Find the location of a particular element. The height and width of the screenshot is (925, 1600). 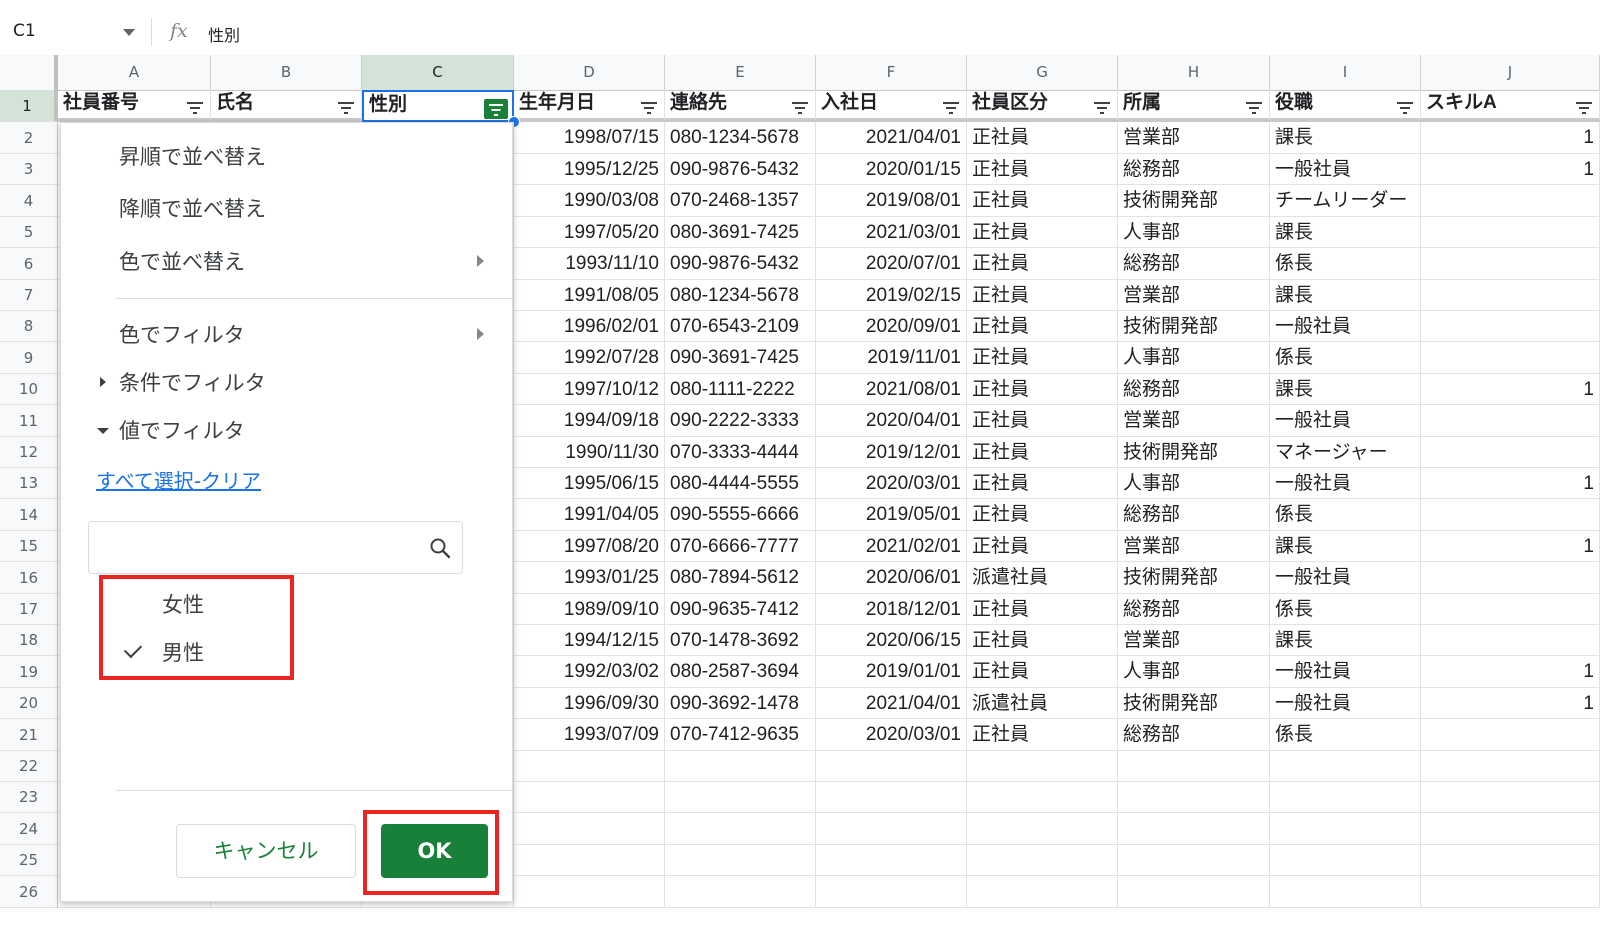

table-cell: 1996/02/01 is located at coordinates (589, 326).